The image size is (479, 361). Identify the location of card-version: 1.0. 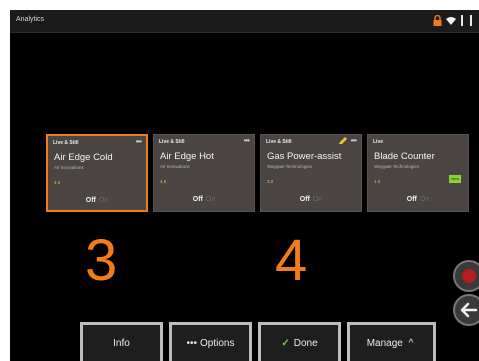
(377, 181).